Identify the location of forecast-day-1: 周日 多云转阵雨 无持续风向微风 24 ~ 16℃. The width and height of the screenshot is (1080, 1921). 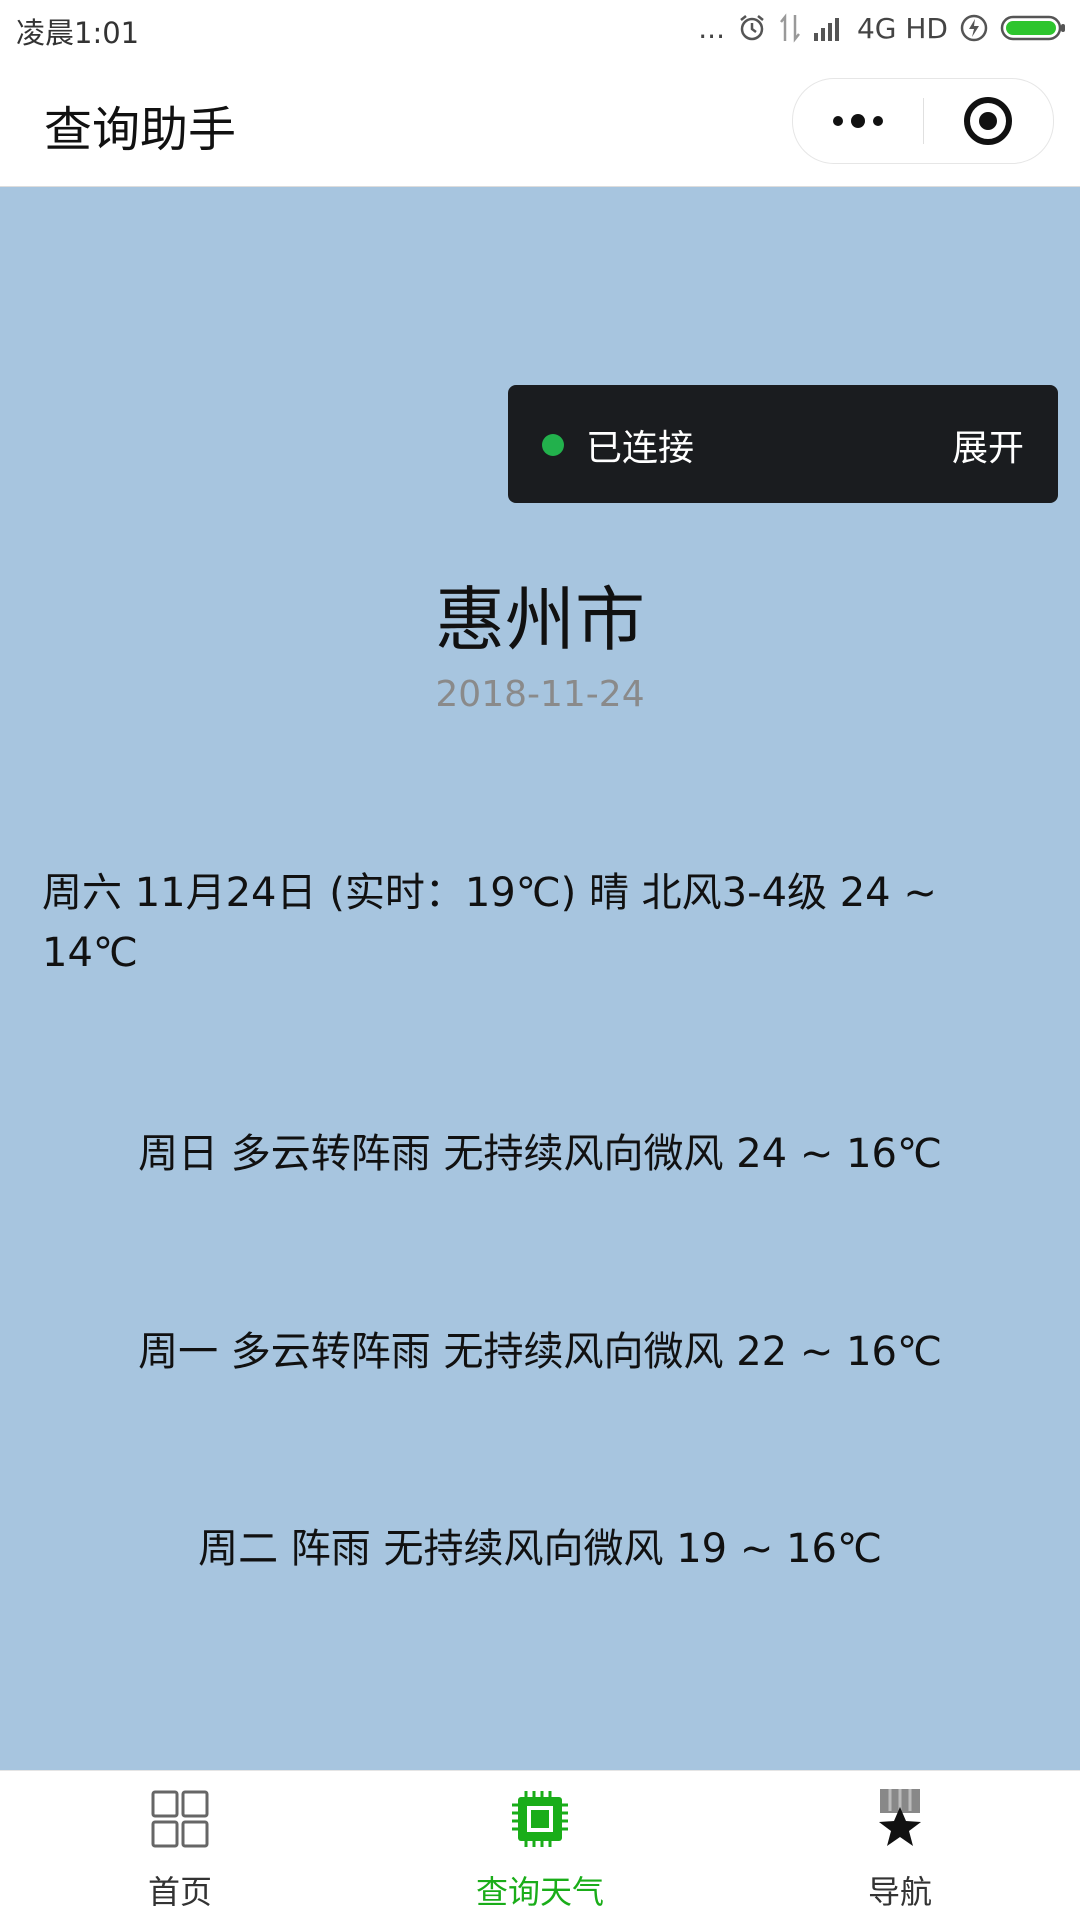
(540, 1154).